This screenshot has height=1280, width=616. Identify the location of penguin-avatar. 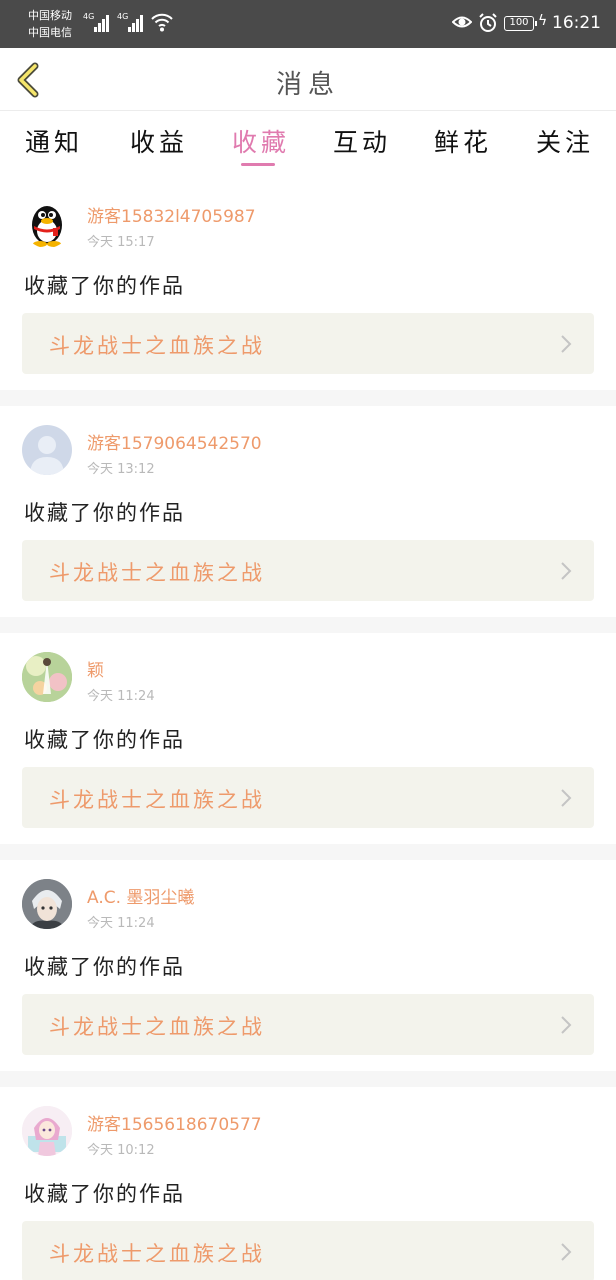
(47, 223).